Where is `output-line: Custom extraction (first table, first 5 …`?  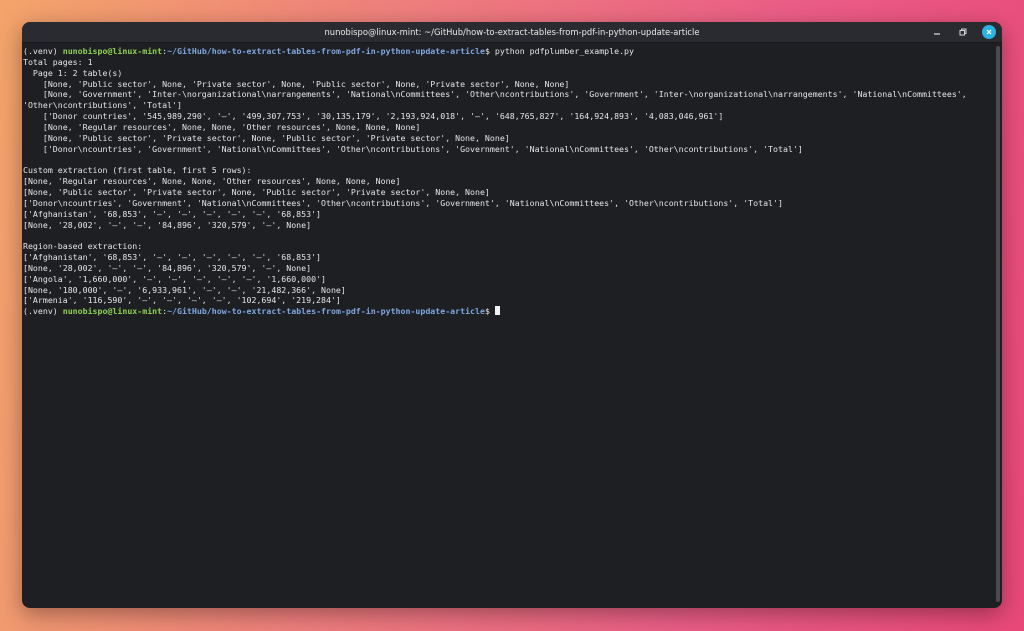 output-line: Custom extraction (first table, first 5 … is located at coordinates (137, 170).